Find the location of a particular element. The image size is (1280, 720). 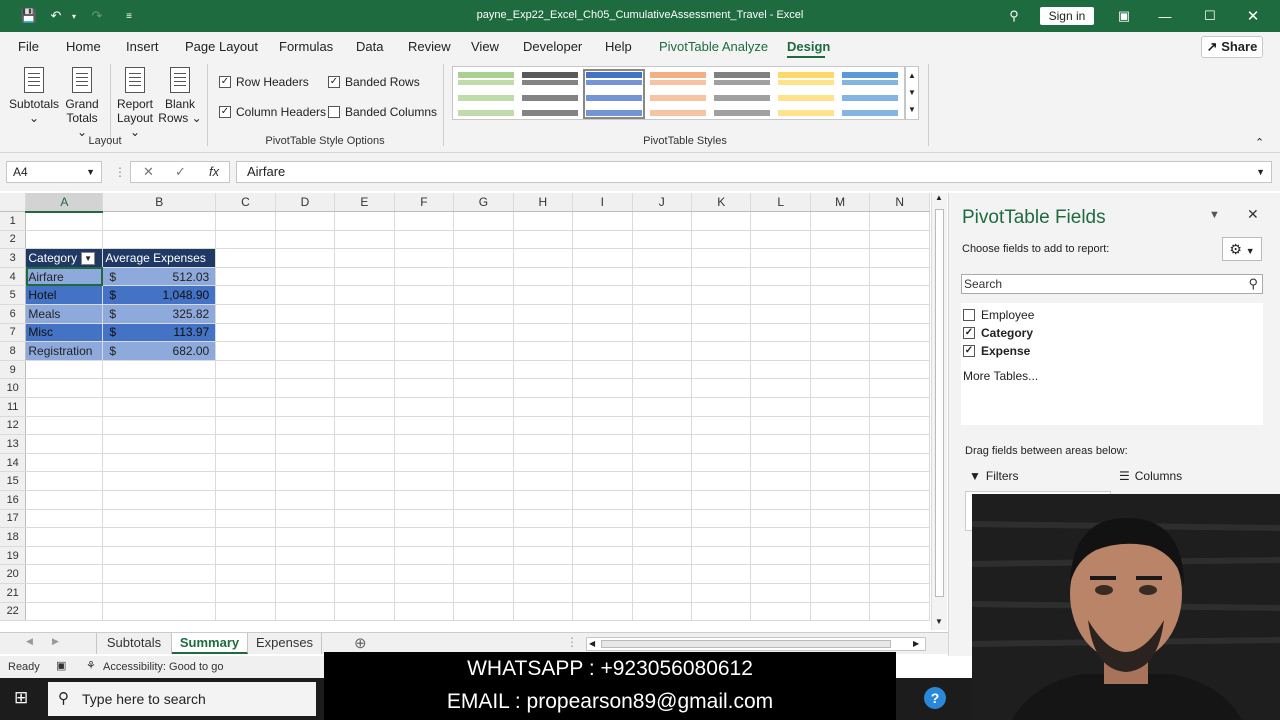

pivot-row-value: $1,048.90 is located at coordinates (159, 295).